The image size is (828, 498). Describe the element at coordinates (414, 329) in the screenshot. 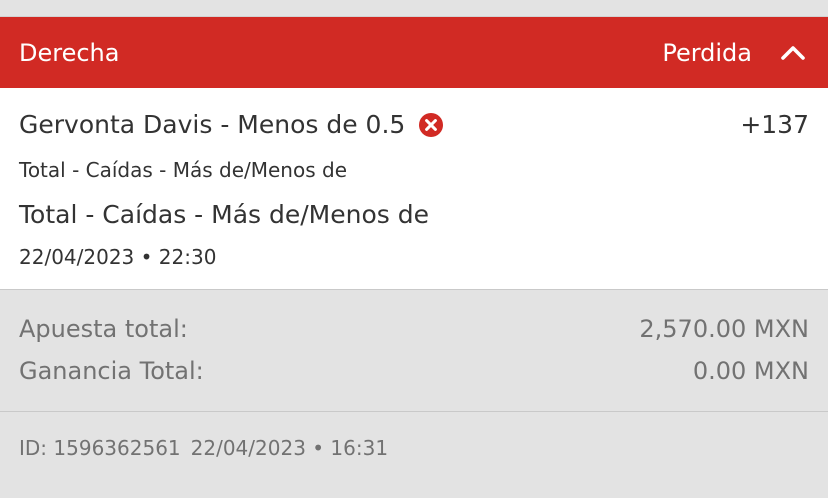

I see `stake-row: Apuesta total: 2,570.00 MXN` at that location.